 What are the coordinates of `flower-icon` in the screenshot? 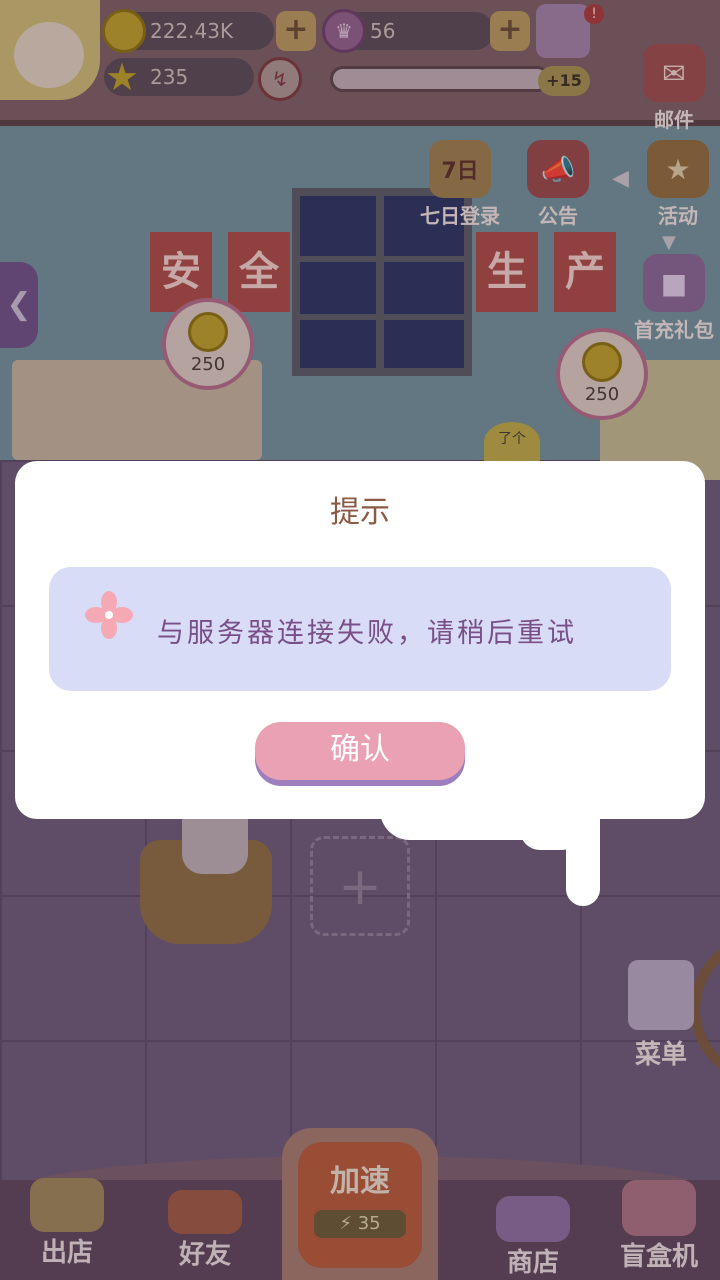 It's located at (109, 615).